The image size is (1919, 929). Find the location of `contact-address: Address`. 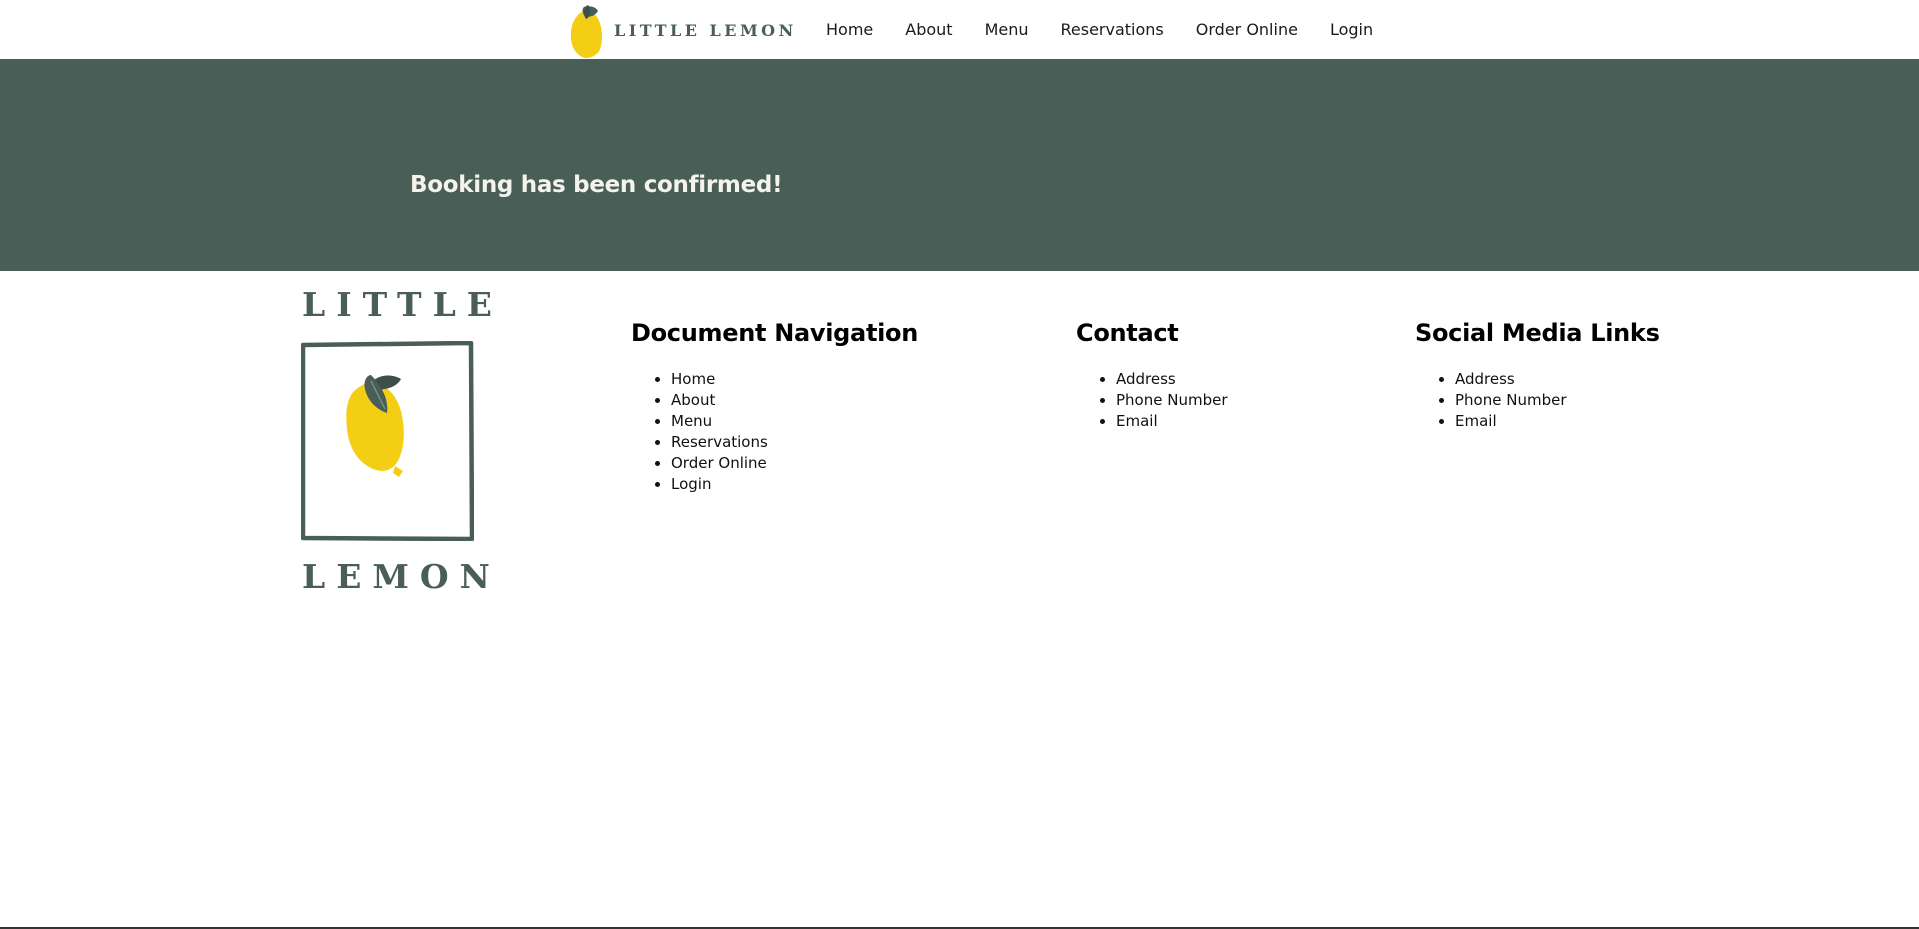

contact-address: Address is located at coordinates (1172, 379).